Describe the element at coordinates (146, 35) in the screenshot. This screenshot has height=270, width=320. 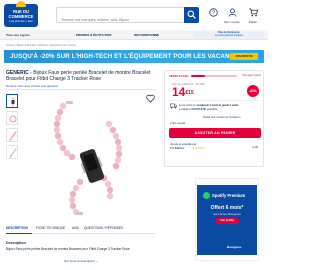
I see `nav-refurbished: RECONDITIONNÉ` at that location.